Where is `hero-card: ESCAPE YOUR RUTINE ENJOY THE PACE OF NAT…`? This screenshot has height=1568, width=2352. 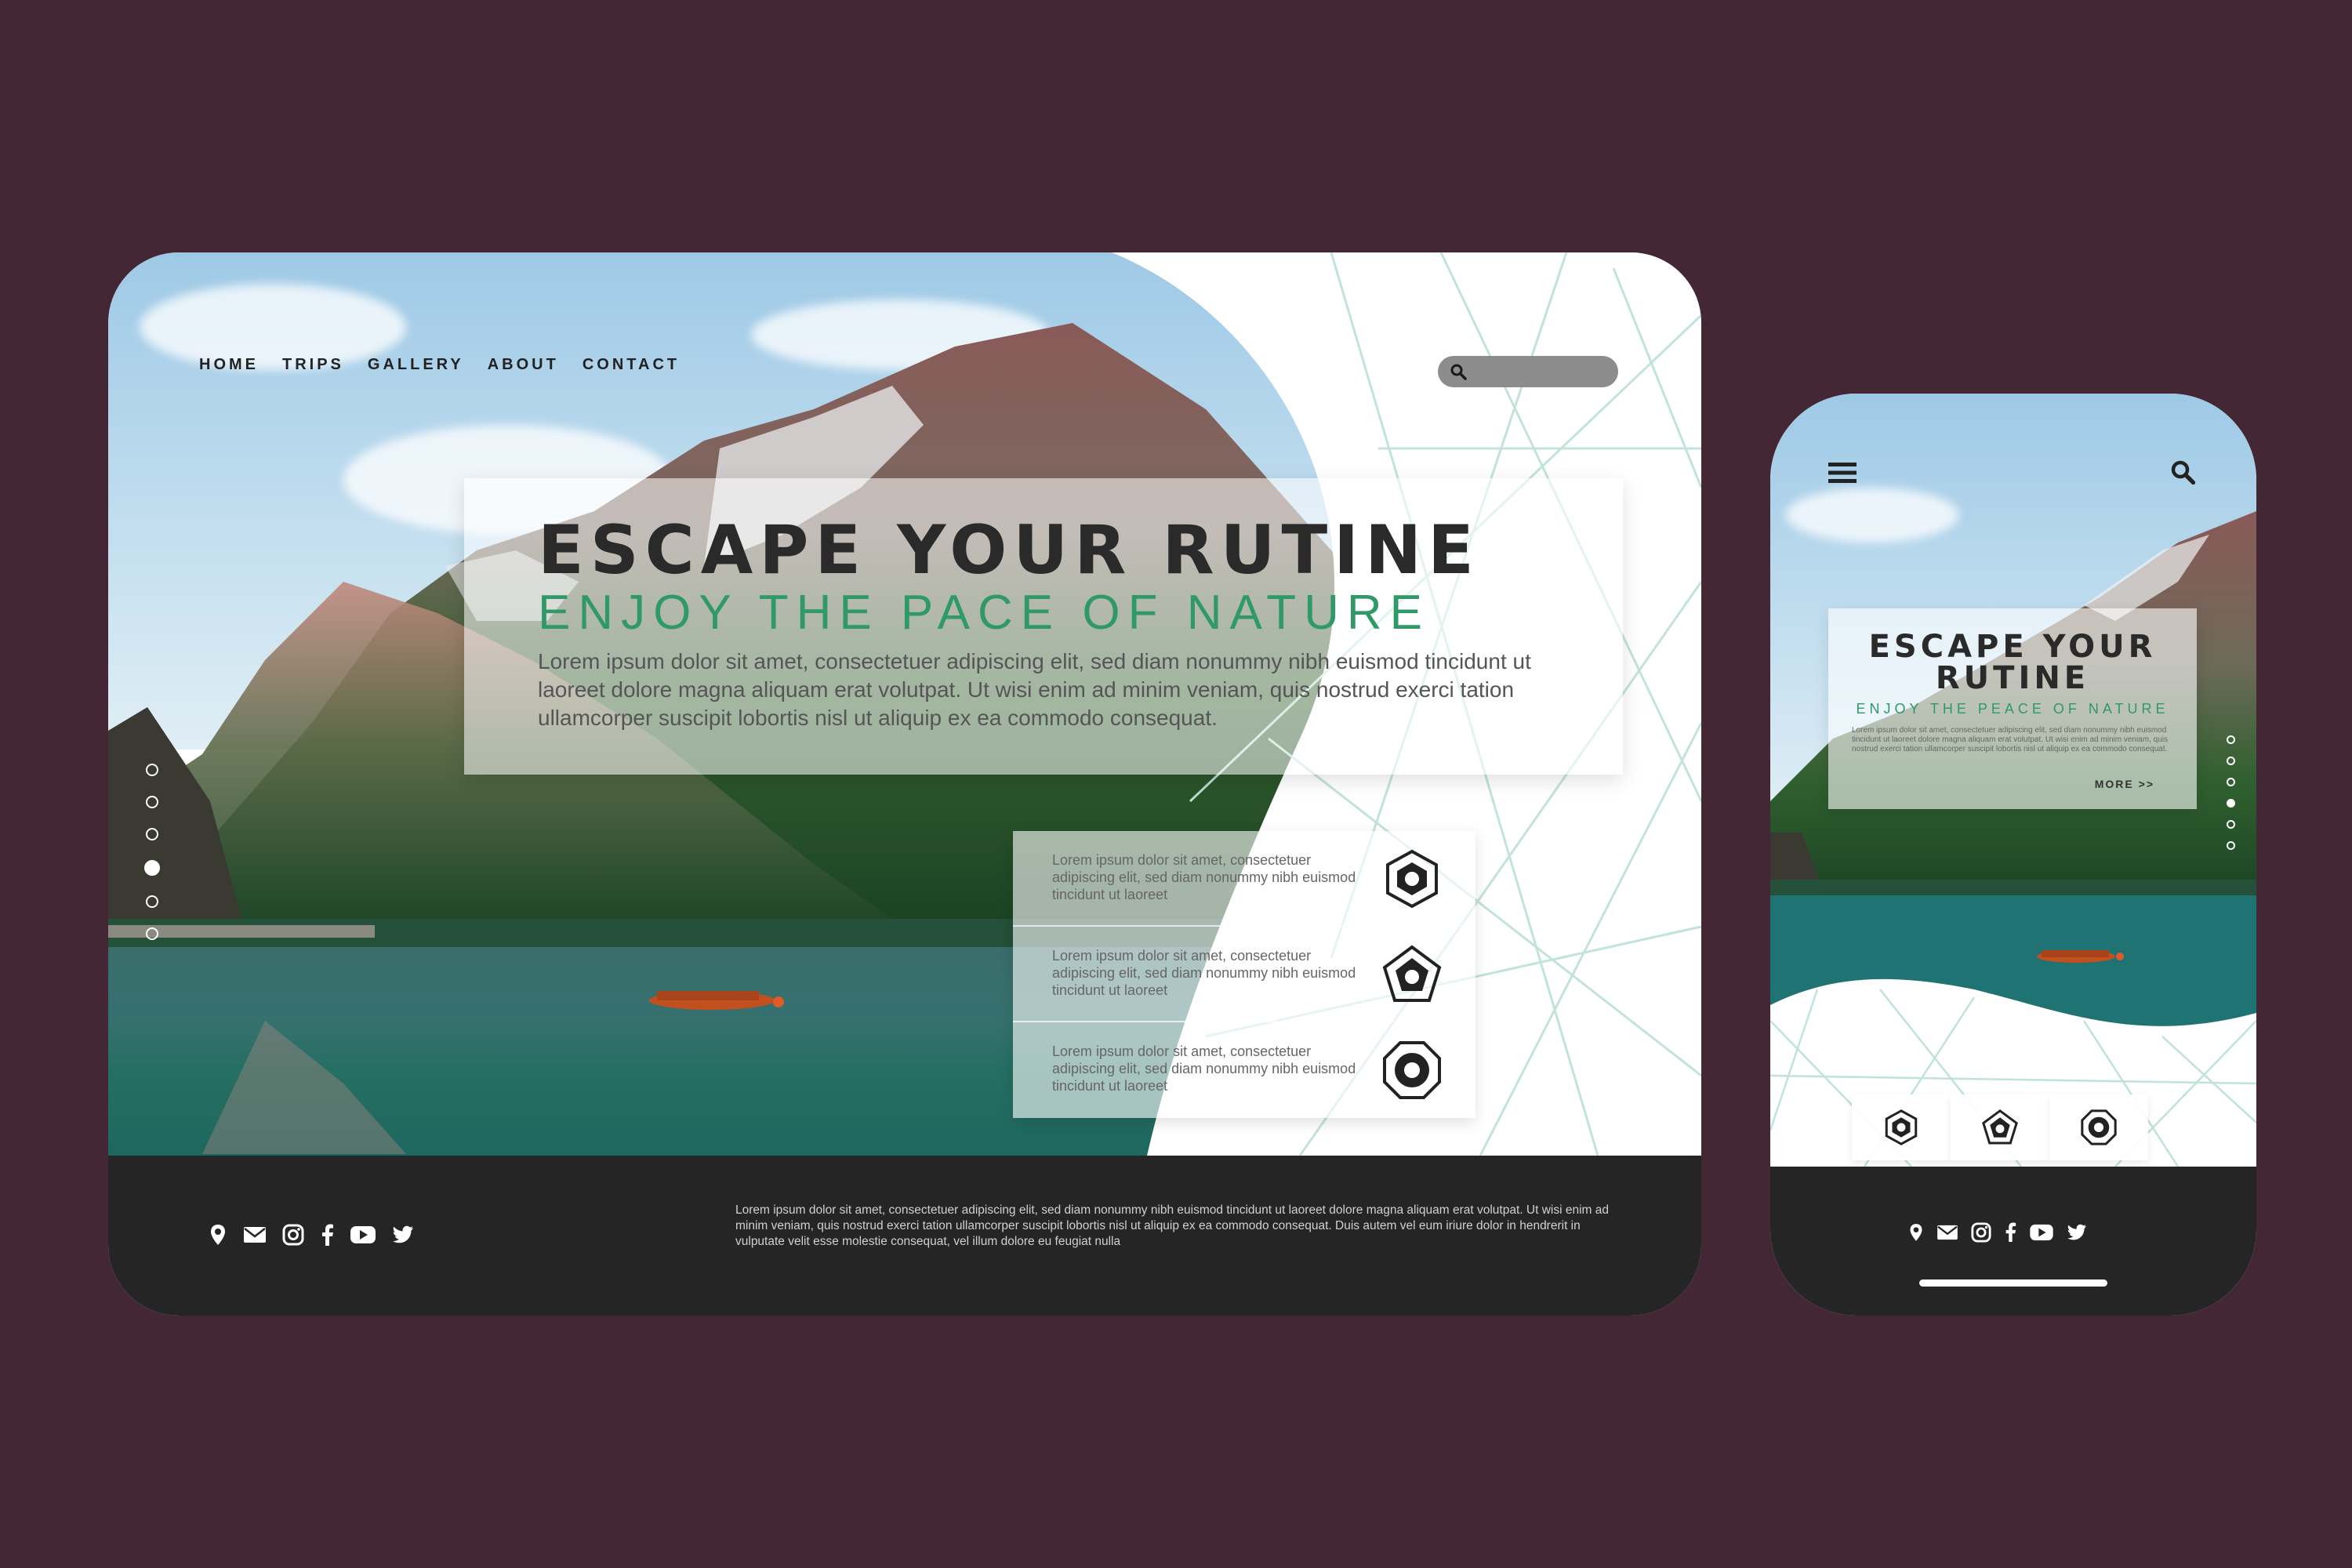 hero-card: ESCAPE YOUR RUTINE ENJOY THE PACE OF NAT… is located at coordinates (1043, 626).